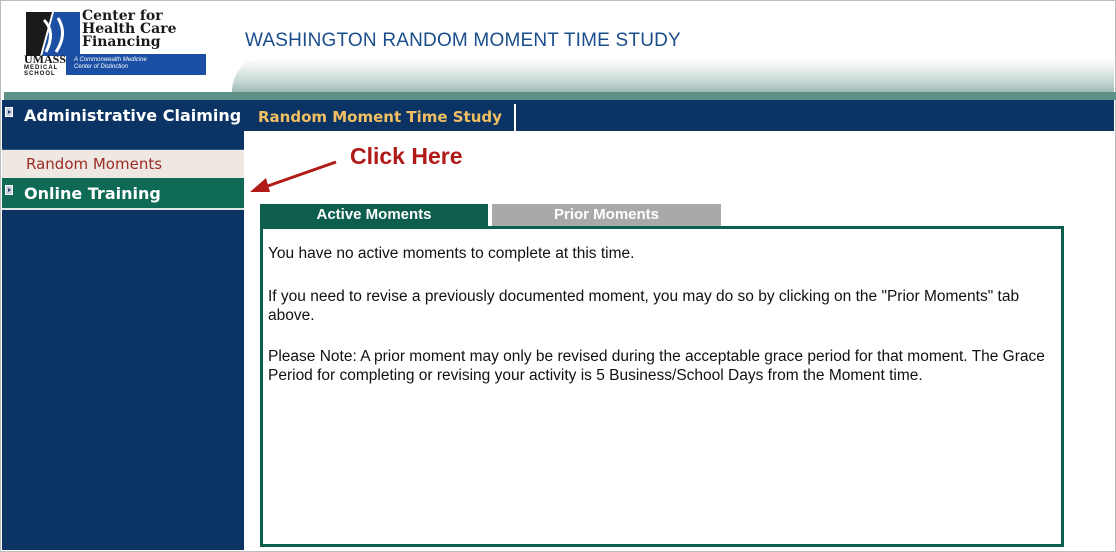 This screenshot has height=552, width=1116. I want to click on app-title: WASHINGTON RANDOM MOMENT TIME STUDY, so click(463, 40).